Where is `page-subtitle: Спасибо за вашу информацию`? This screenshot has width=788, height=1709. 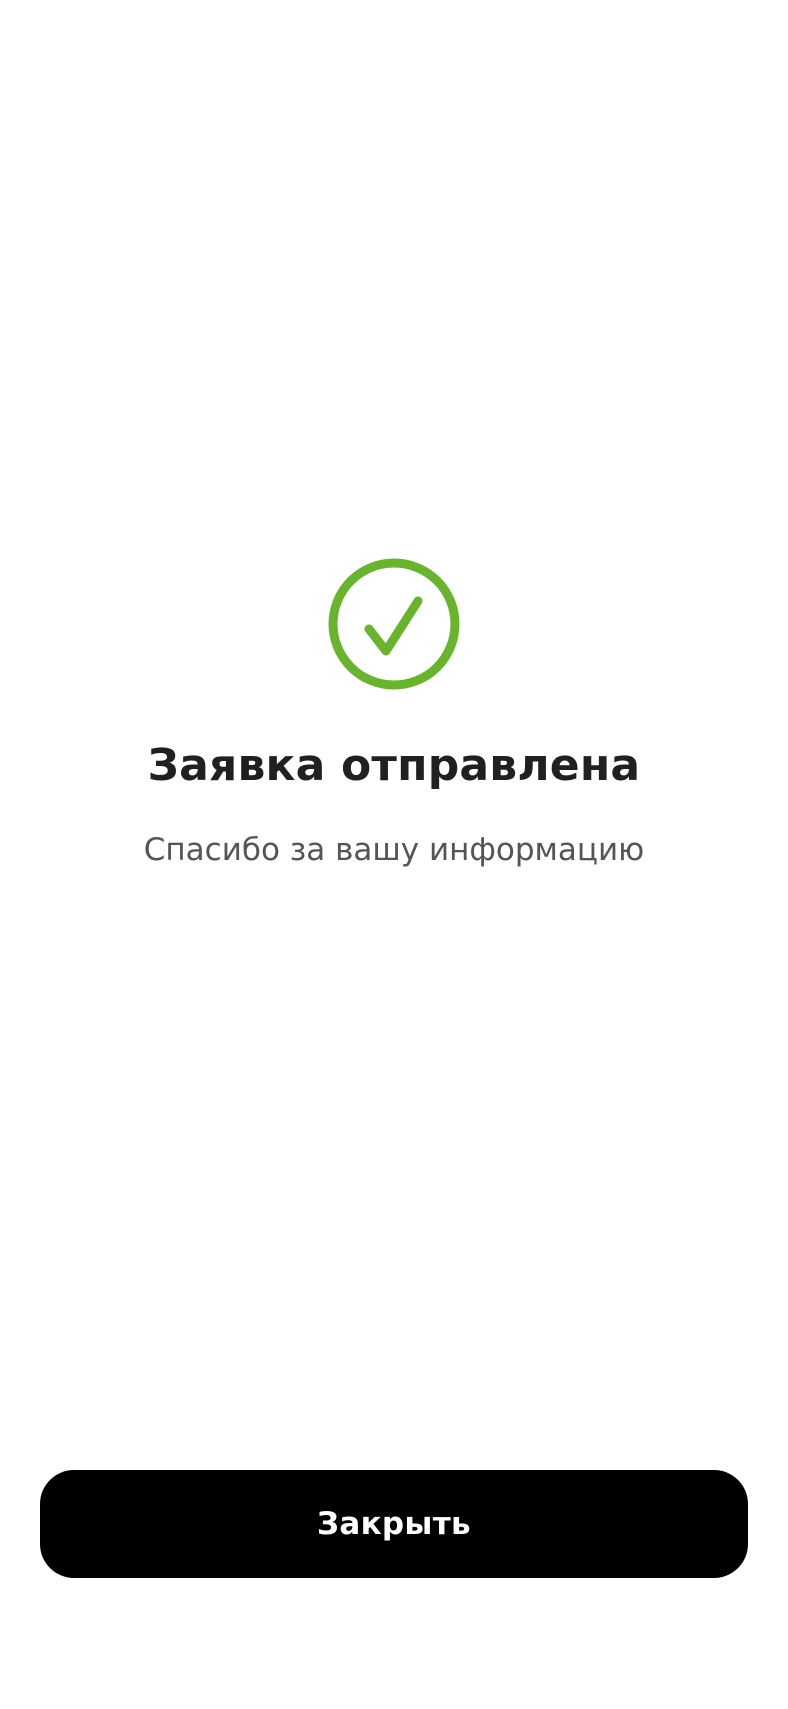
page-subtitle: Спасибо за вашу информацию is located at coordinates (394, 850).